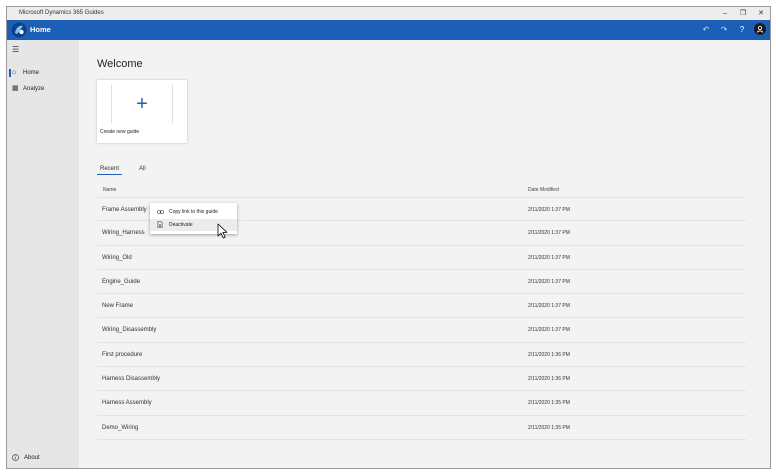  Describe the element at coordinates (706, 29) in the screenshot. I see `undo-icon: ↶` at that location.